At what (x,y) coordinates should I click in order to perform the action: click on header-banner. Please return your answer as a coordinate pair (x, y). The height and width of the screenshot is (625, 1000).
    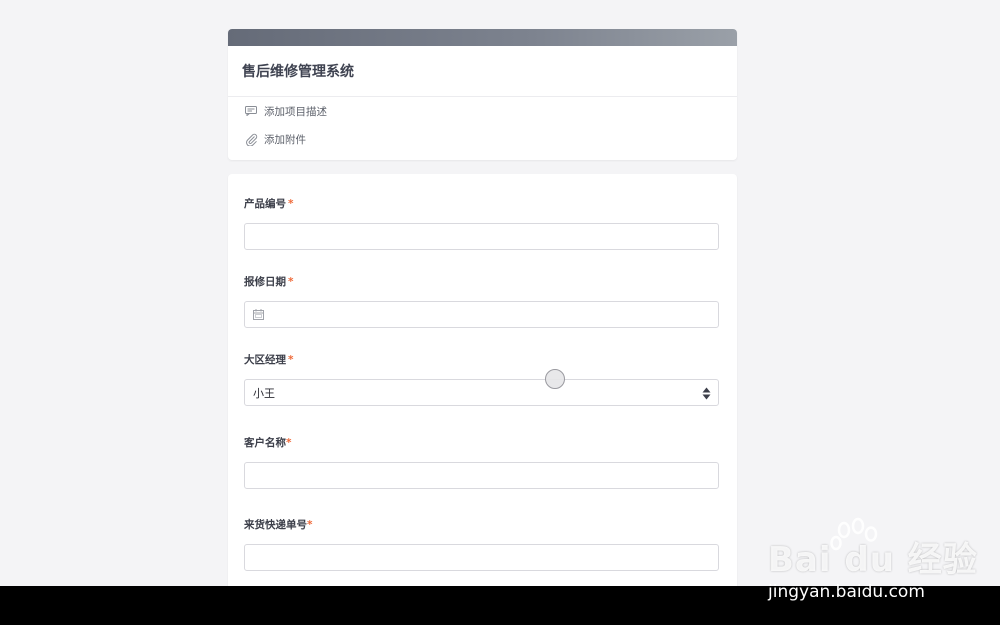
    Looking at the image, I should click on (482, 37).